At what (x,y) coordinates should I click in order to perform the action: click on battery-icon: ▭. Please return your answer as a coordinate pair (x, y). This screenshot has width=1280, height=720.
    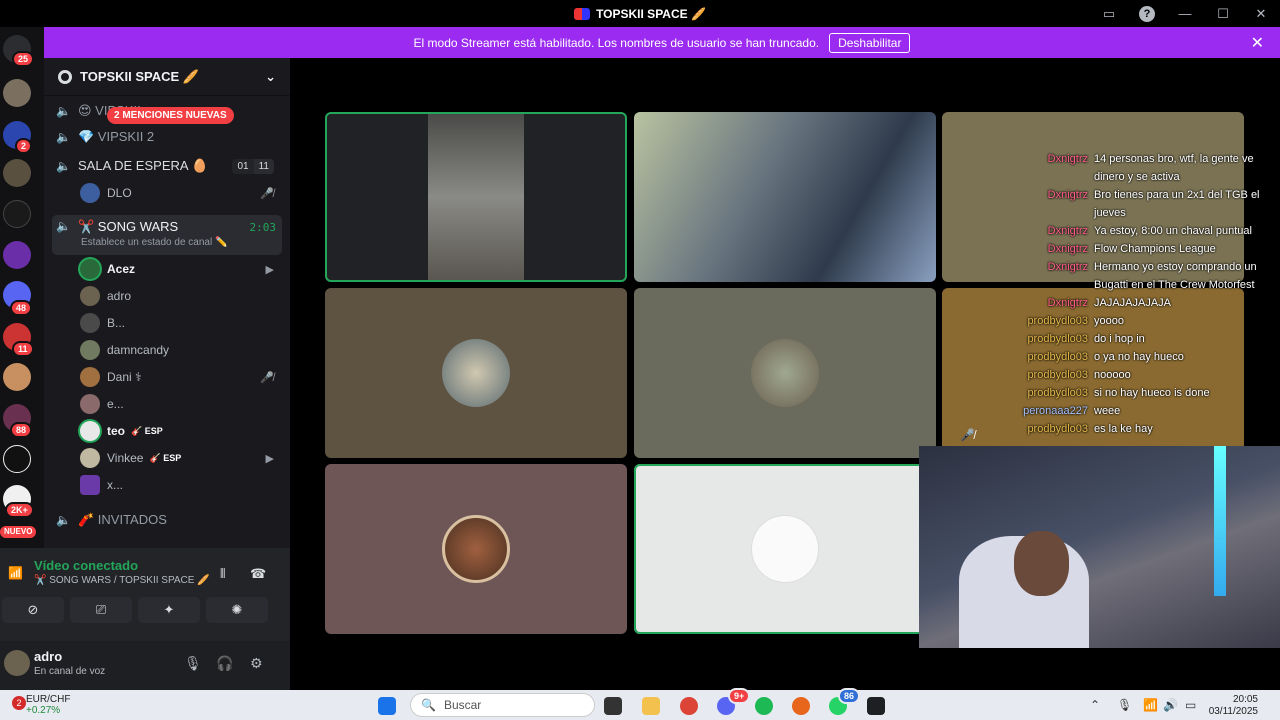
    Looking at the image, I should click on (1190, 705).